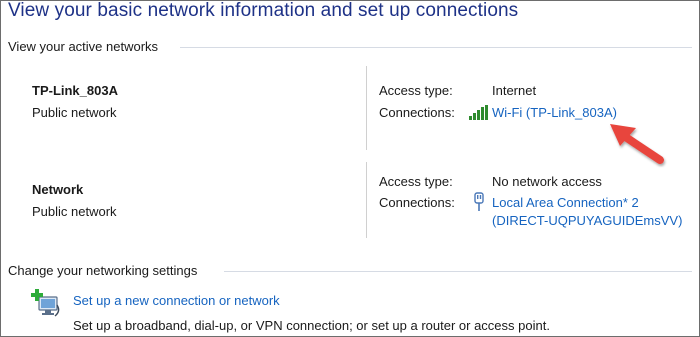  What do you see at coordinates (83, 46) in the screenshot?
I see `active-networks-header: View your active networks` at bounding box center [83, 46].